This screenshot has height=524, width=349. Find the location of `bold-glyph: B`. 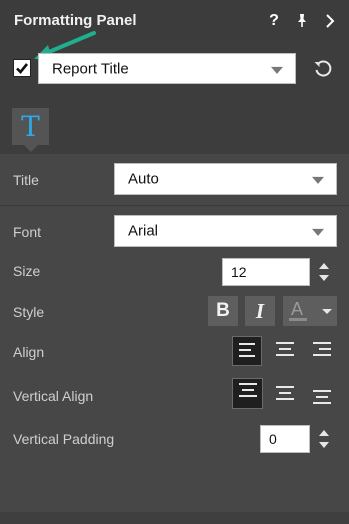

bold-glyph: B is located at coordinates (223, 310).